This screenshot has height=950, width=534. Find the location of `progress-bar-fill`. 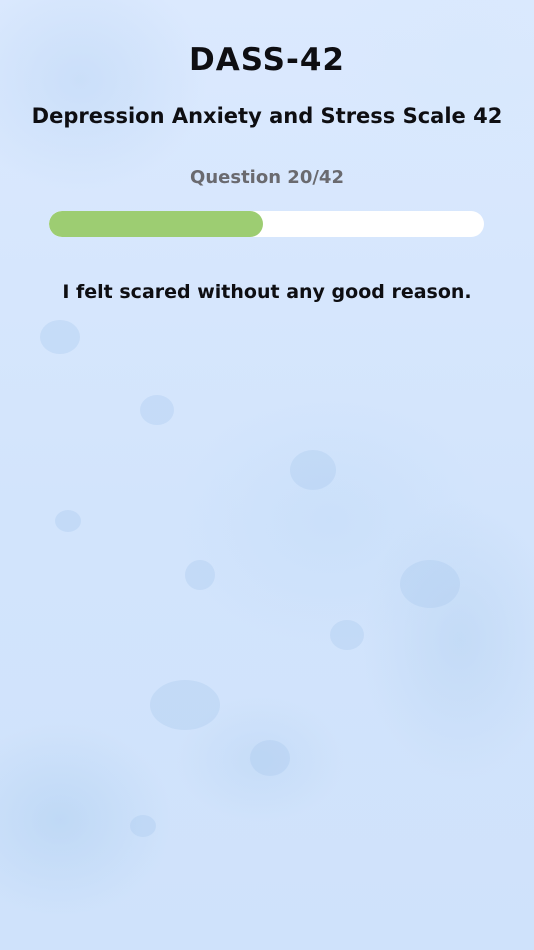

progress-bar-fill is located at coordinates (156, 224).